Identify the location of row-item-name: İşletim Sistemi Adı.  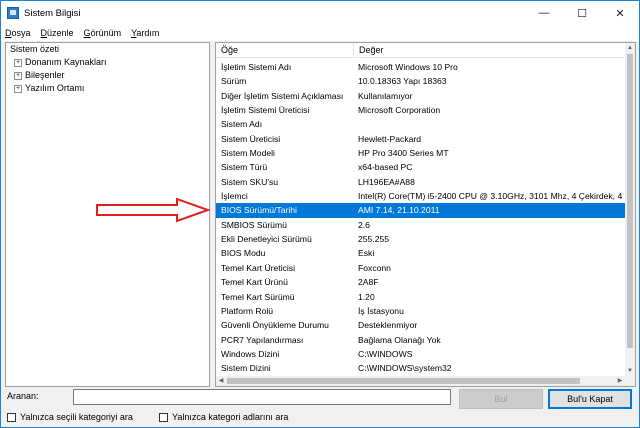
(256, 67).